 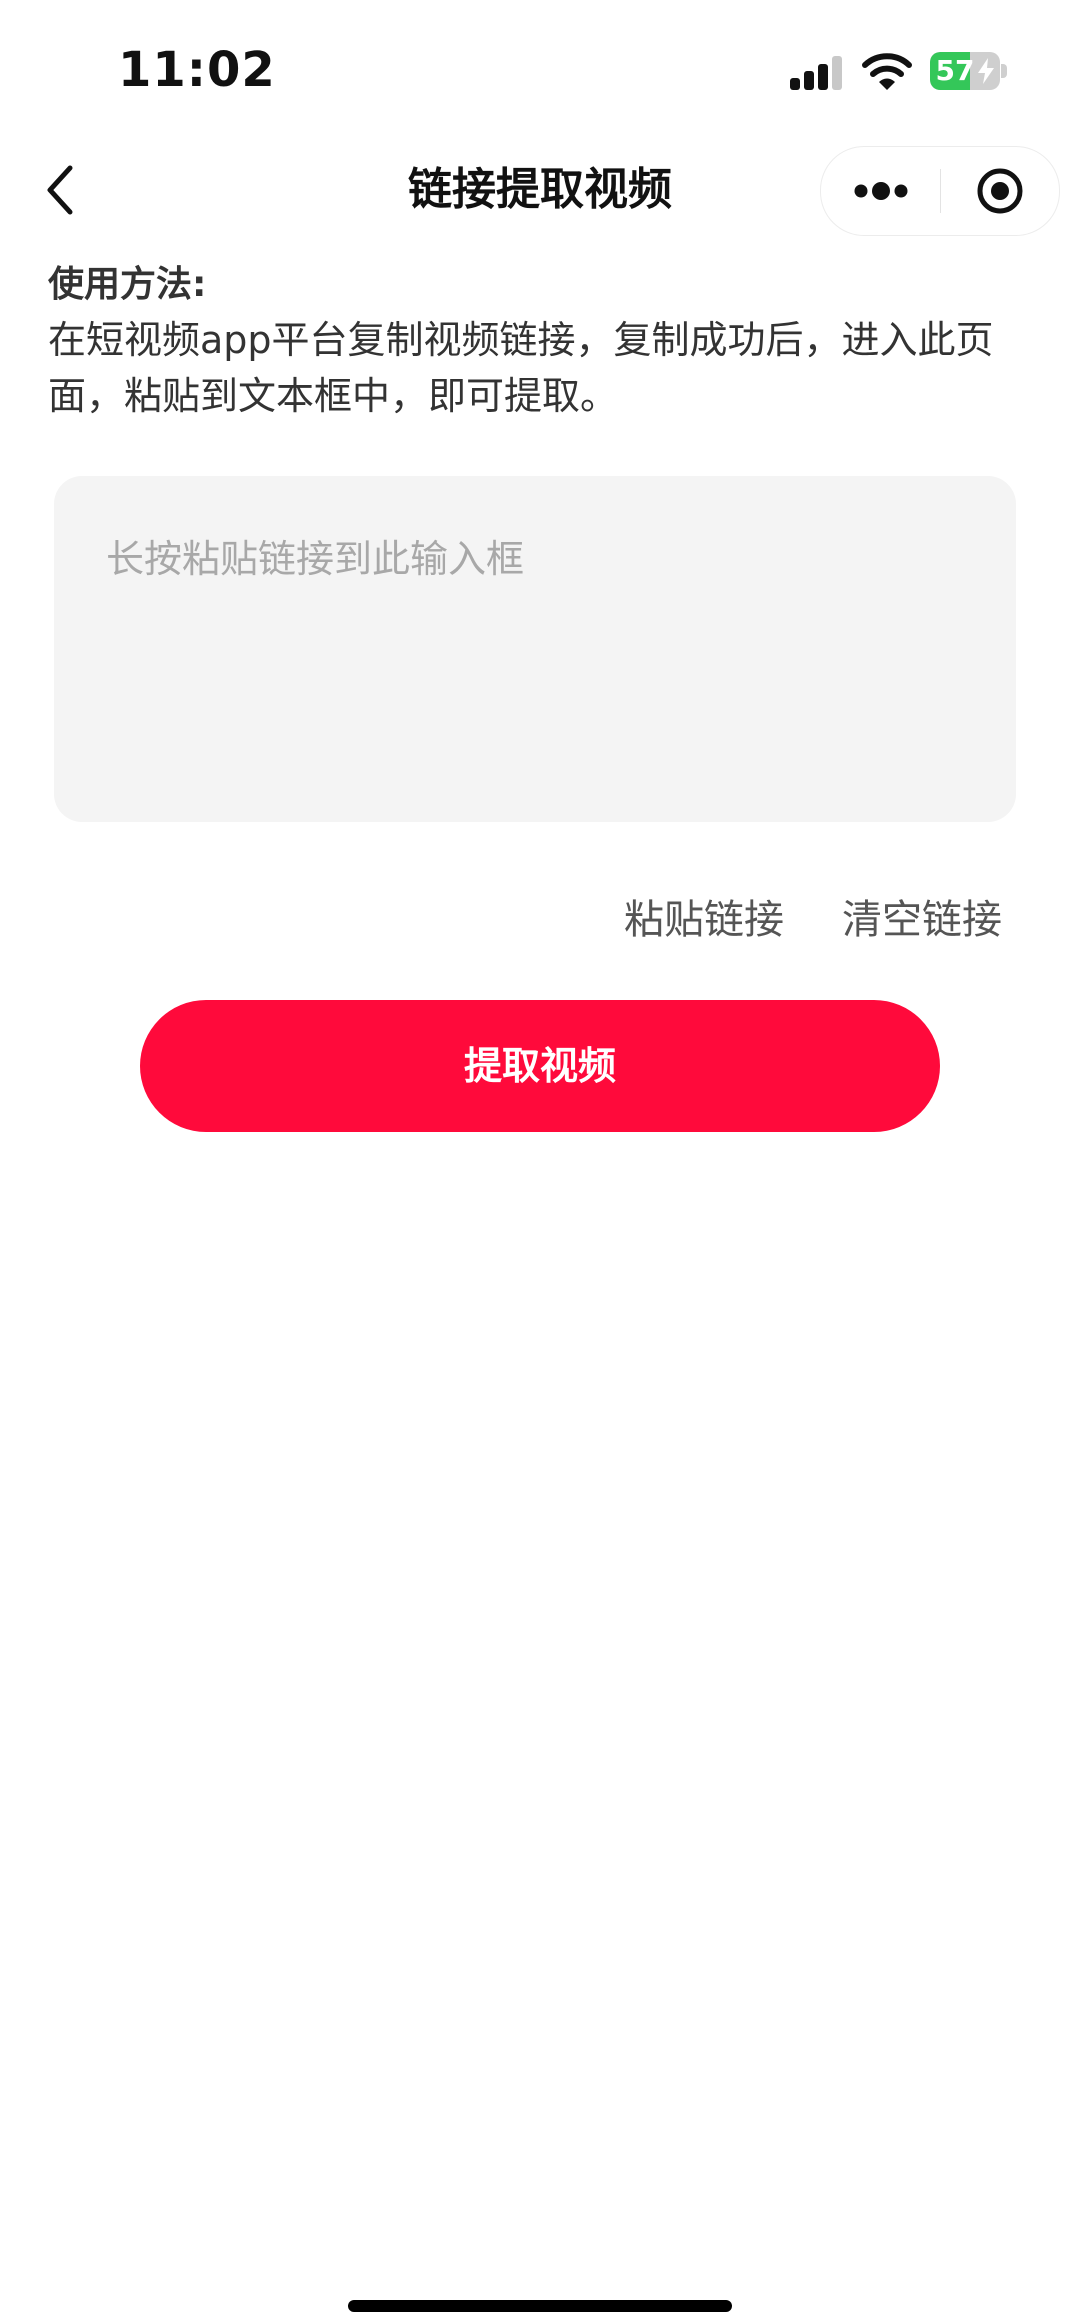 I want to click on battery-nub, so click(x=1004, y=71).